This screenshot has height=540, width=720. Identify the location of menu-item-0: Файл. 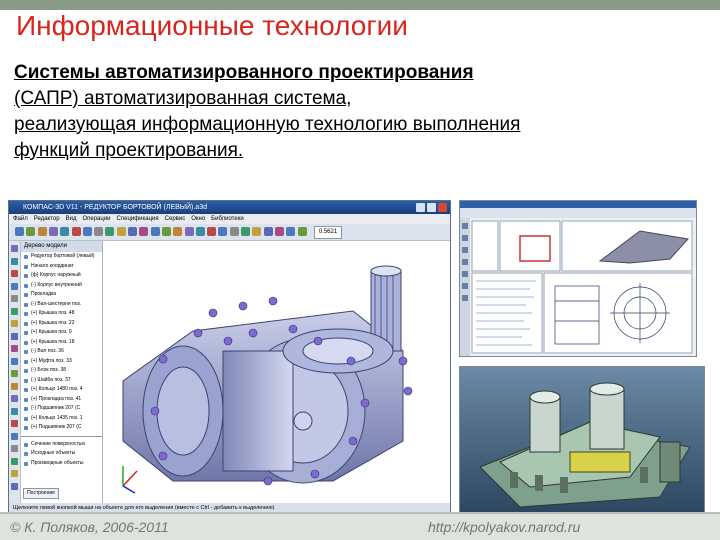
(20, 219).